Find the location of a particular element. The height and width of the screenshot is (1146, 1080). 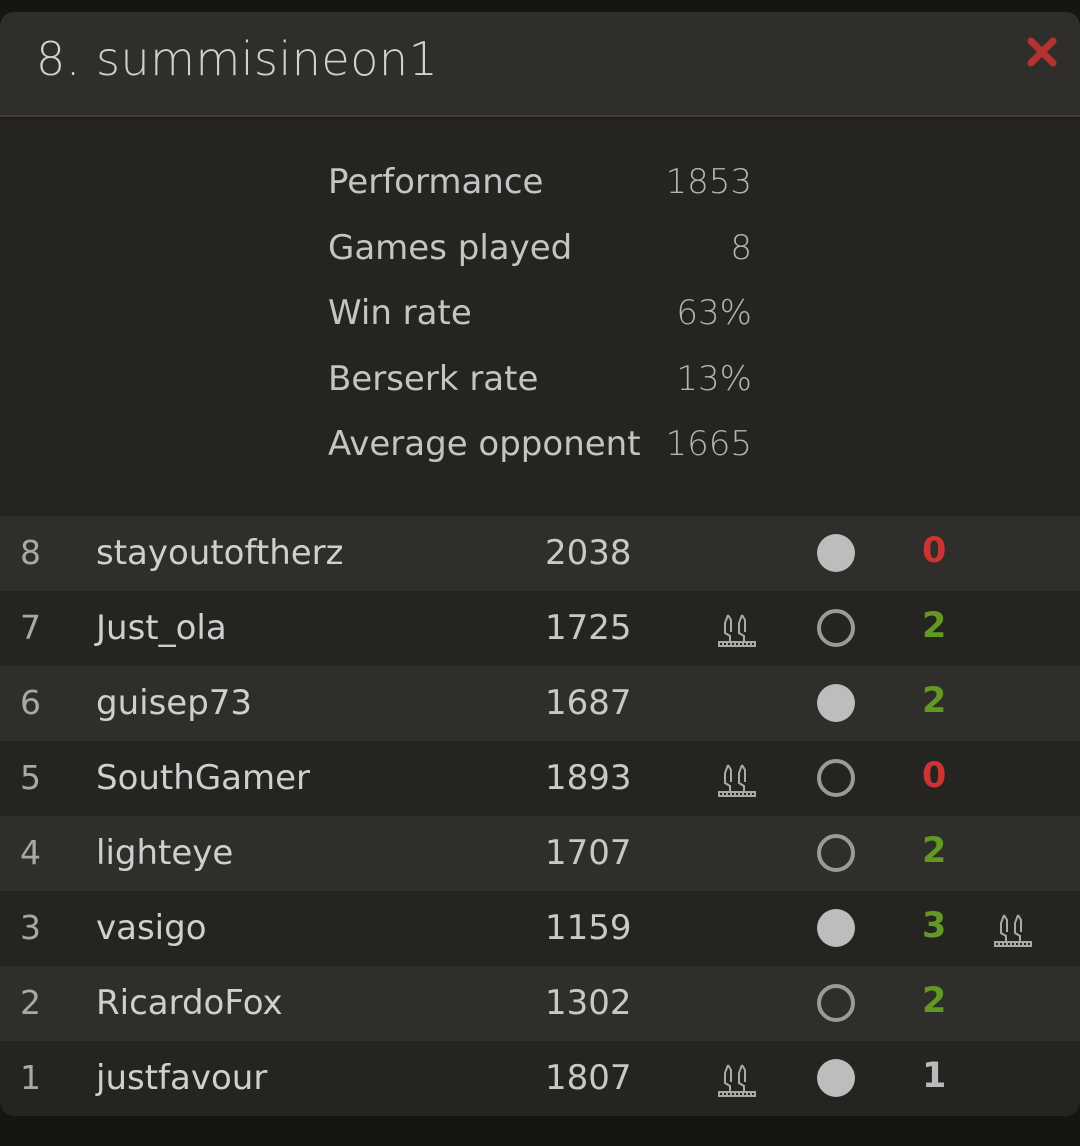

game-row: 5 SouthGamer 1893 0 is located at coordinates (540, 778).